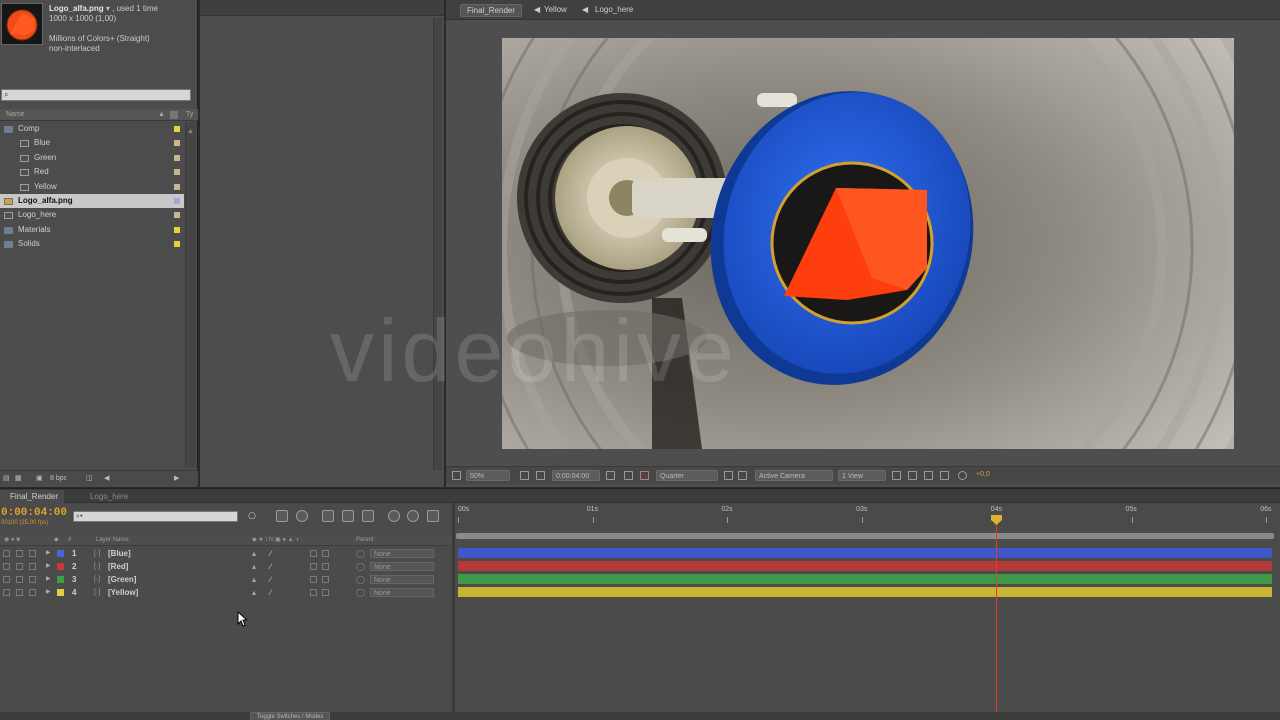  I want to click on label-header-icon: ◆, so click(56, 540).